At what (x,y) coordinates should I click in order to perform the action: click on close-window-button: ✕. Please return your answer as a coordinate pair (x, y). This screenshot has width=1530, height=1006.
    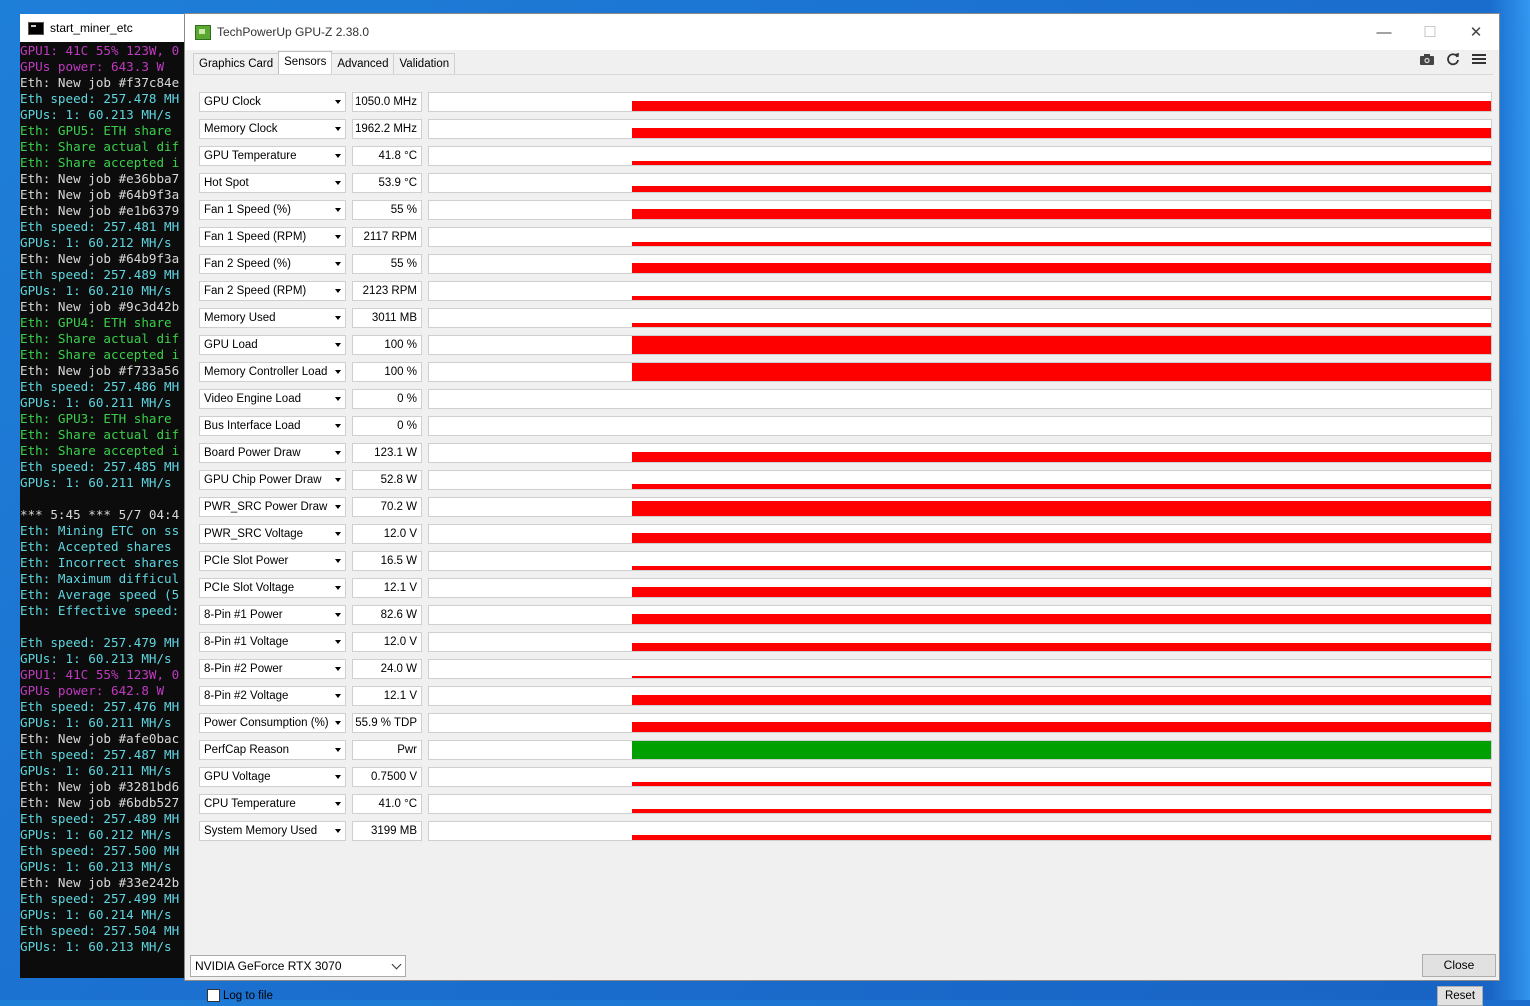
    Looking at the image, I should click on (1476, 32).